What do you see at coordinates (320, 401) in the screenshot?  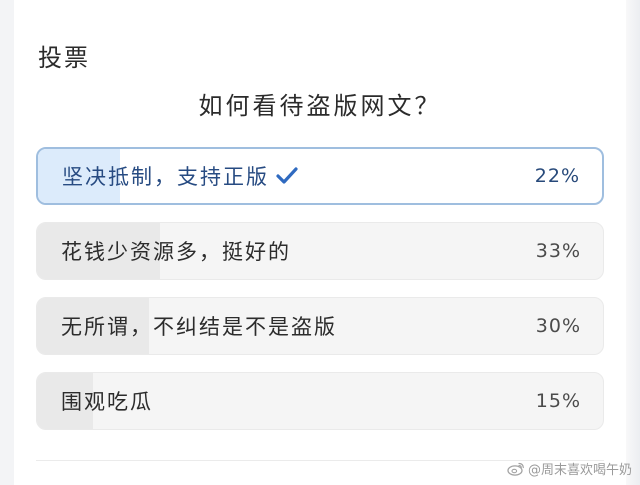 I see `poll-option-4: 围观吃瓜 15%` at bounding box center [320, 401].